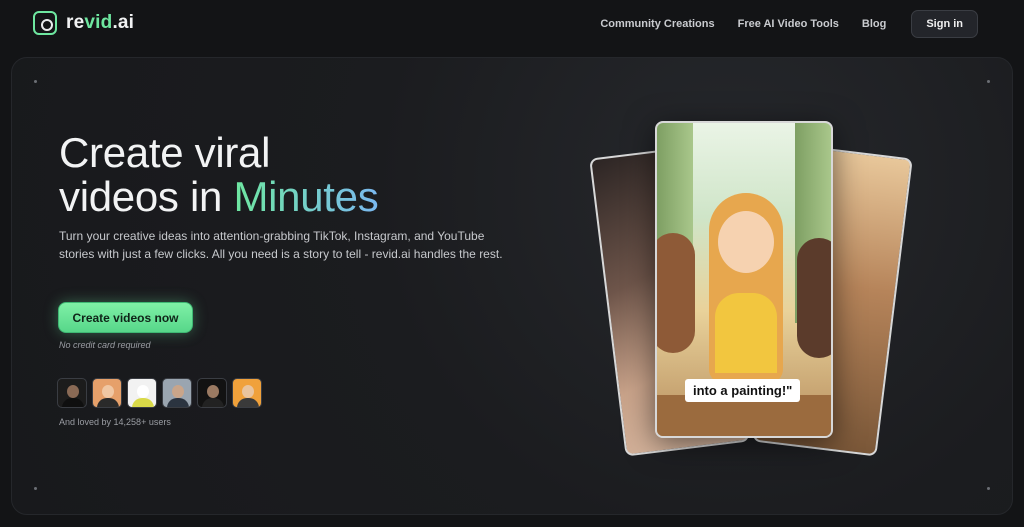  Describe the element at coordinates (219, 174) in the screenshot. I see `hero-title: Create viral videos in Minutes` at that location.